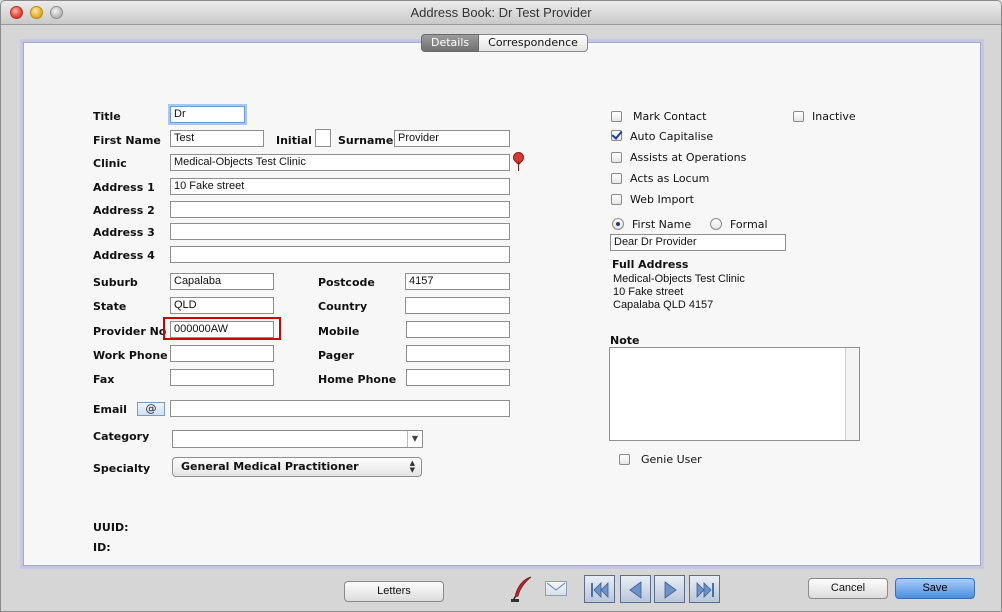 This screenshot has width=1002, height=612. What do you see at coordinates (110, 306) in the screenshot?
I see `state-label: State` at bounding box center [110, 306].